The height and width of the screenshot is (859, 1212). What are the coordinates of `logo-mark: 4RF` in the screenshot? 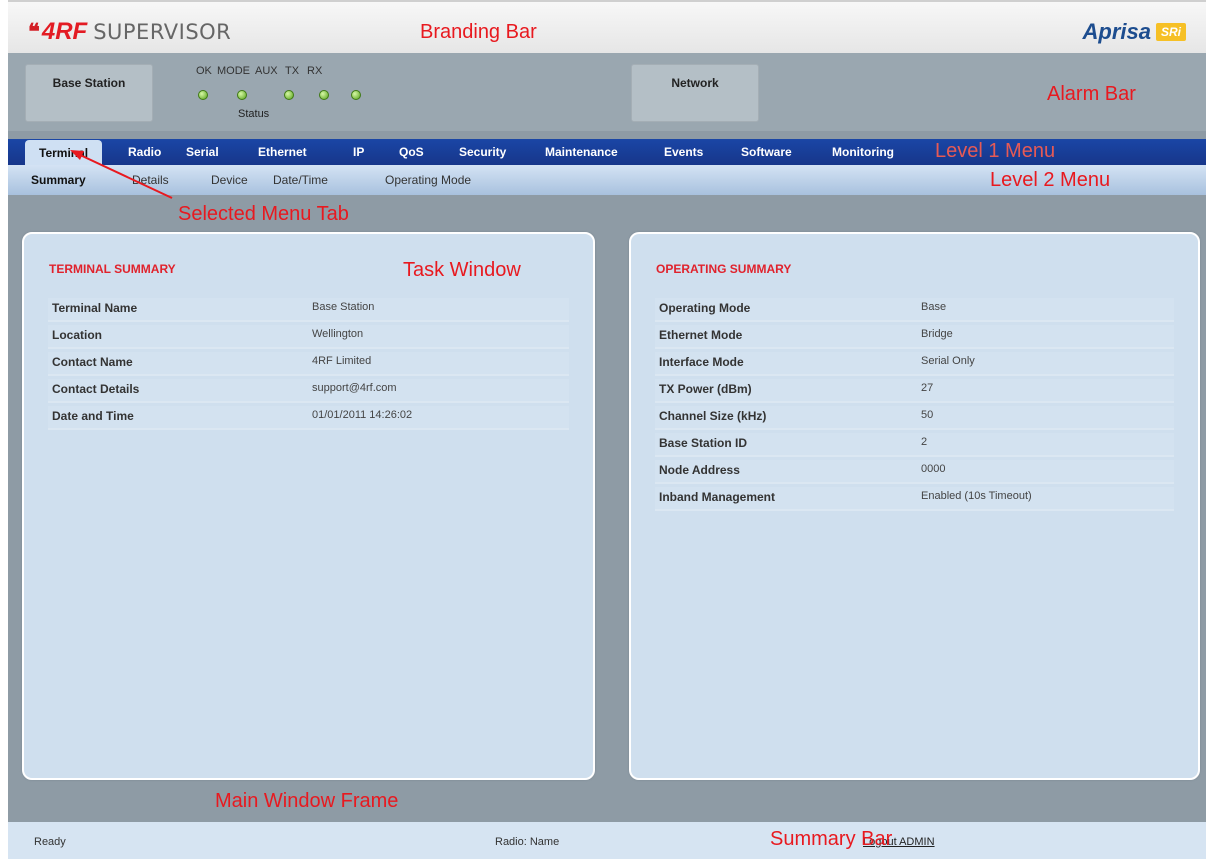 It's located at (64, 31).